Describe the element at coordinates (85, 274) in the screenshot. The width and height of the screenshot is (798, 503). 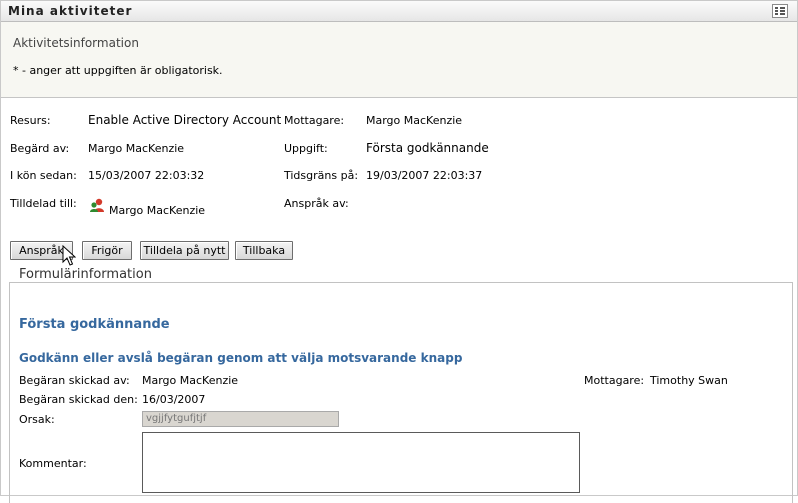
I see `form-legend: Formulärinformation` at that location.